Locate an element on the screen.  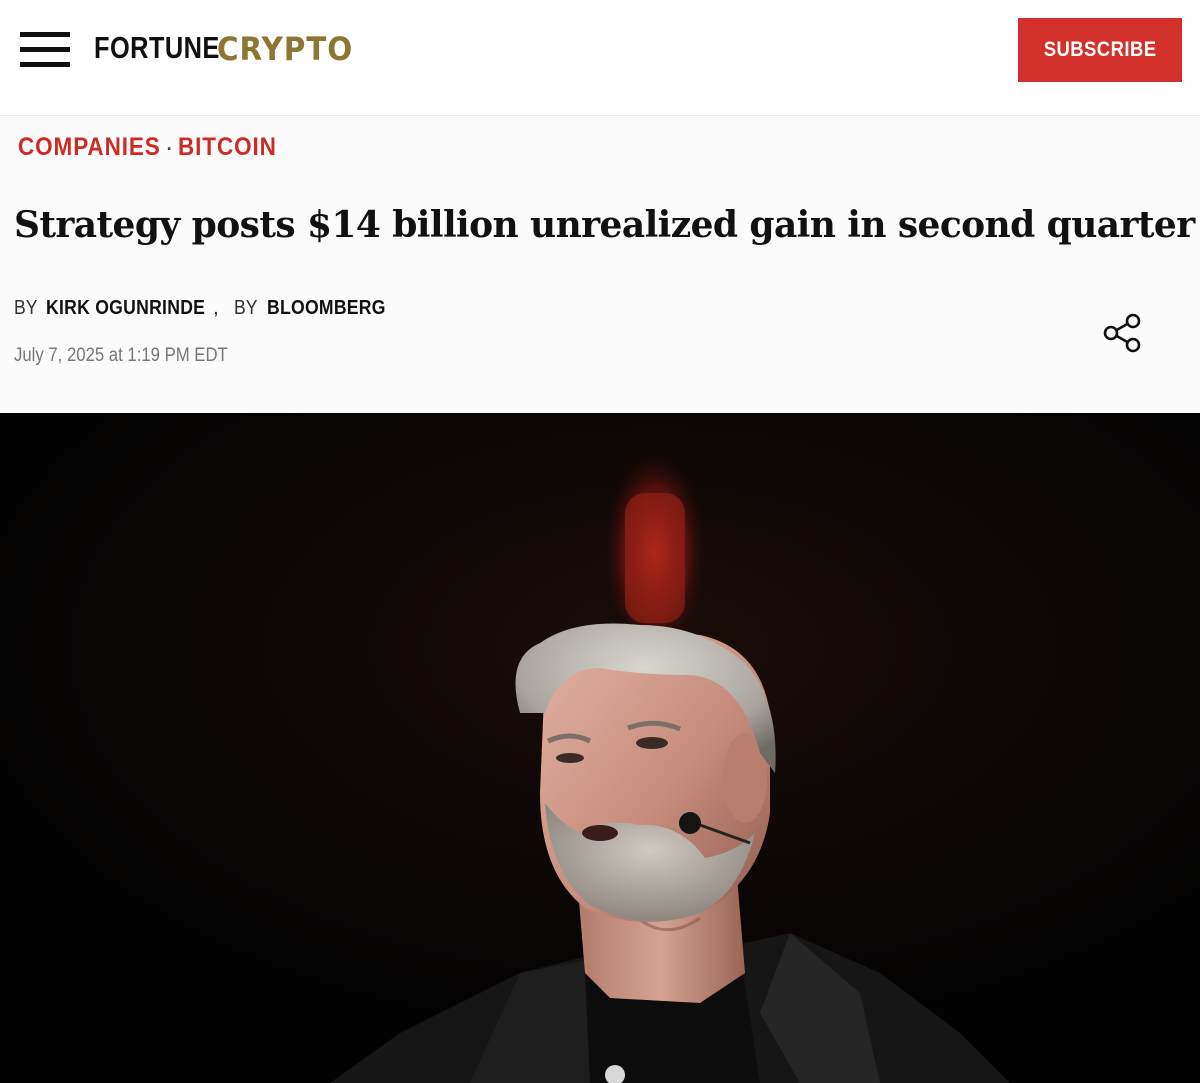
byline: BY KIRK OGUNRINDE, BY BLOOMBERG is located at coordinates (207, 308).